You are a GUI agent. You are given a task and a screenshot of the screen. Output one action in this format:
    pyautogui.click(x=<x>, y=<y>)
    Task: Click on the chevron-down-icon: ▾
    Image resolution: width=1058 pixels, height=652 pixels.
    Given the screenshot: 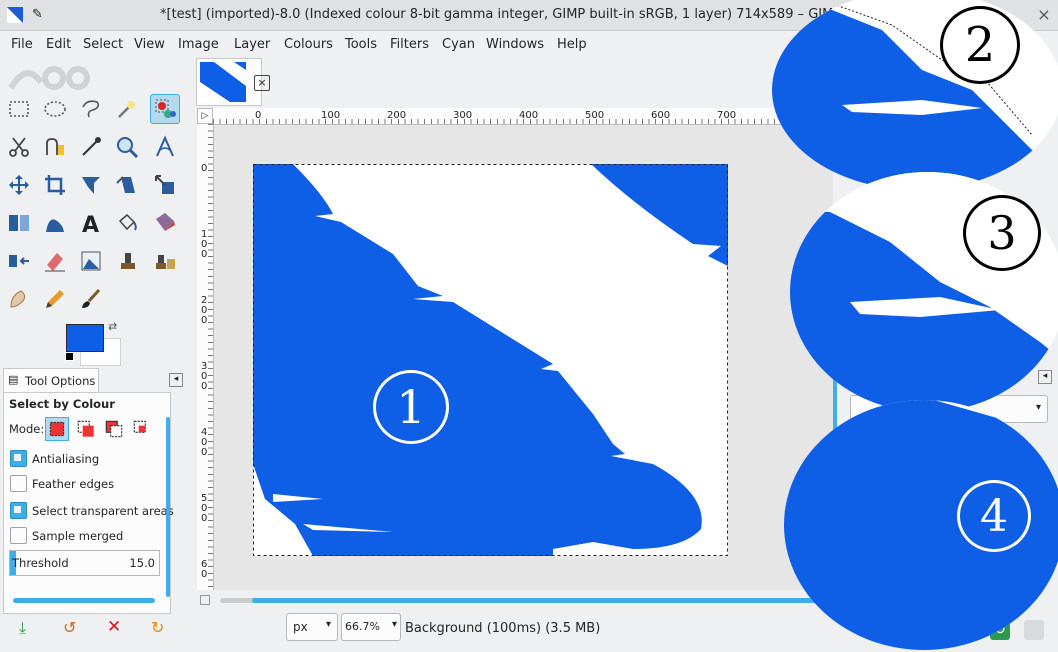 What is the action you would take?
    pyautogui.click(x=394, y=624)
    